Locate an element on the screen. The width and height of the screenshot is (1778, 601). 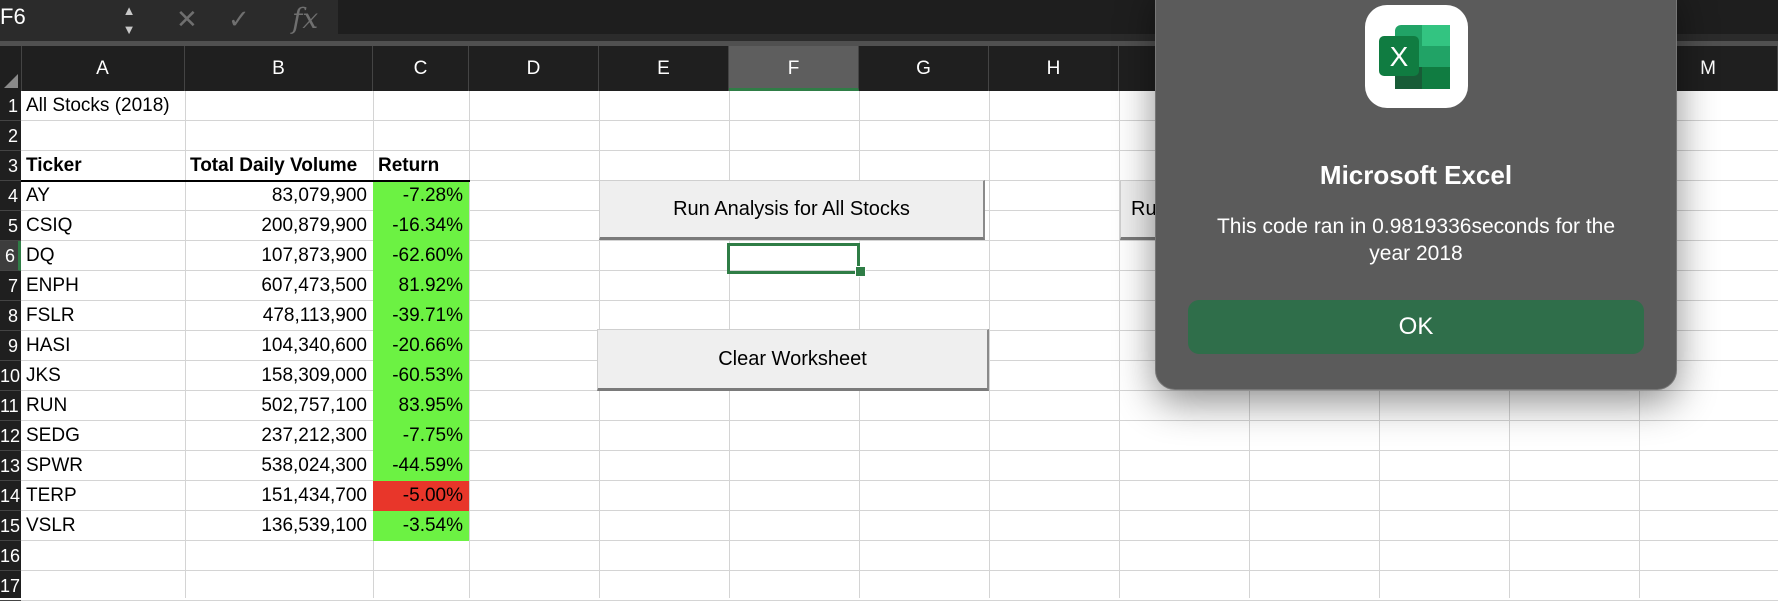
row-header-2: 2 is located at coordinates (10, 136).